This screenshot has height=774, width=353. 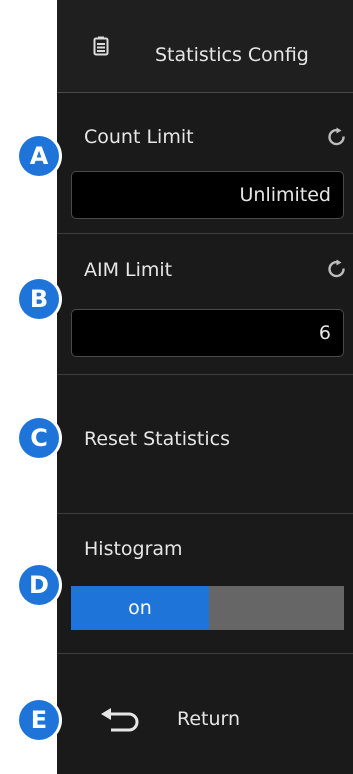 What do you see at coordinates (39, 720) in the screenshot?
I see `callout-badge-e: E` at bounding box center [39, 720].